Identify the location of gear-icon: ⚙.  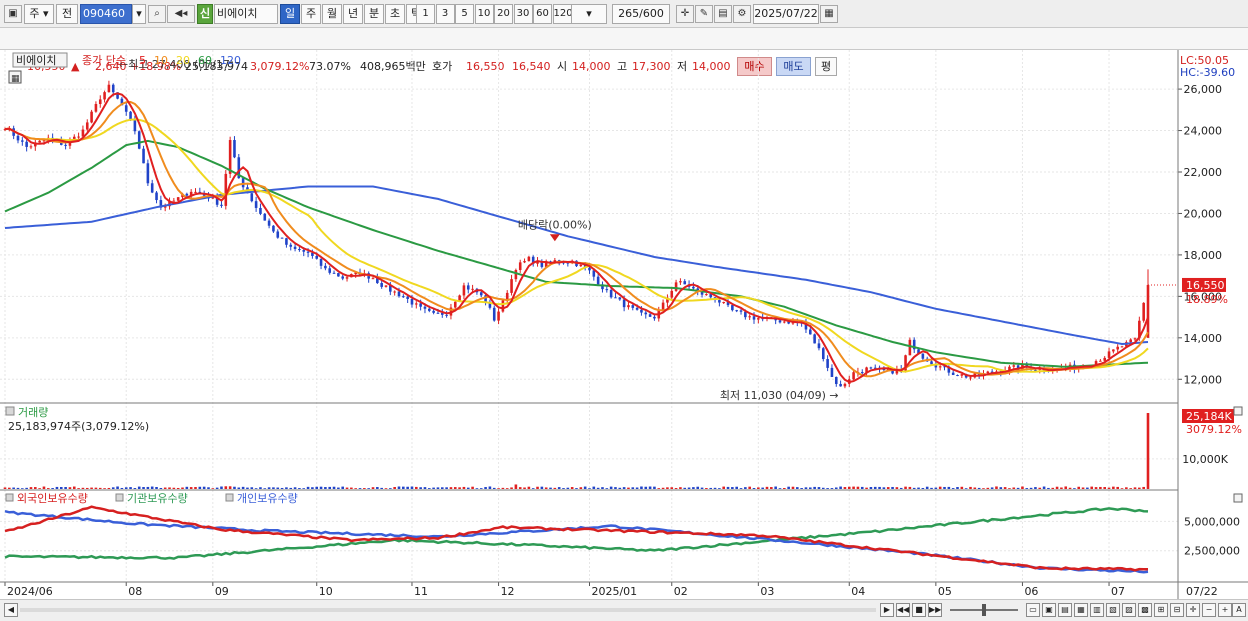
(742, 14).